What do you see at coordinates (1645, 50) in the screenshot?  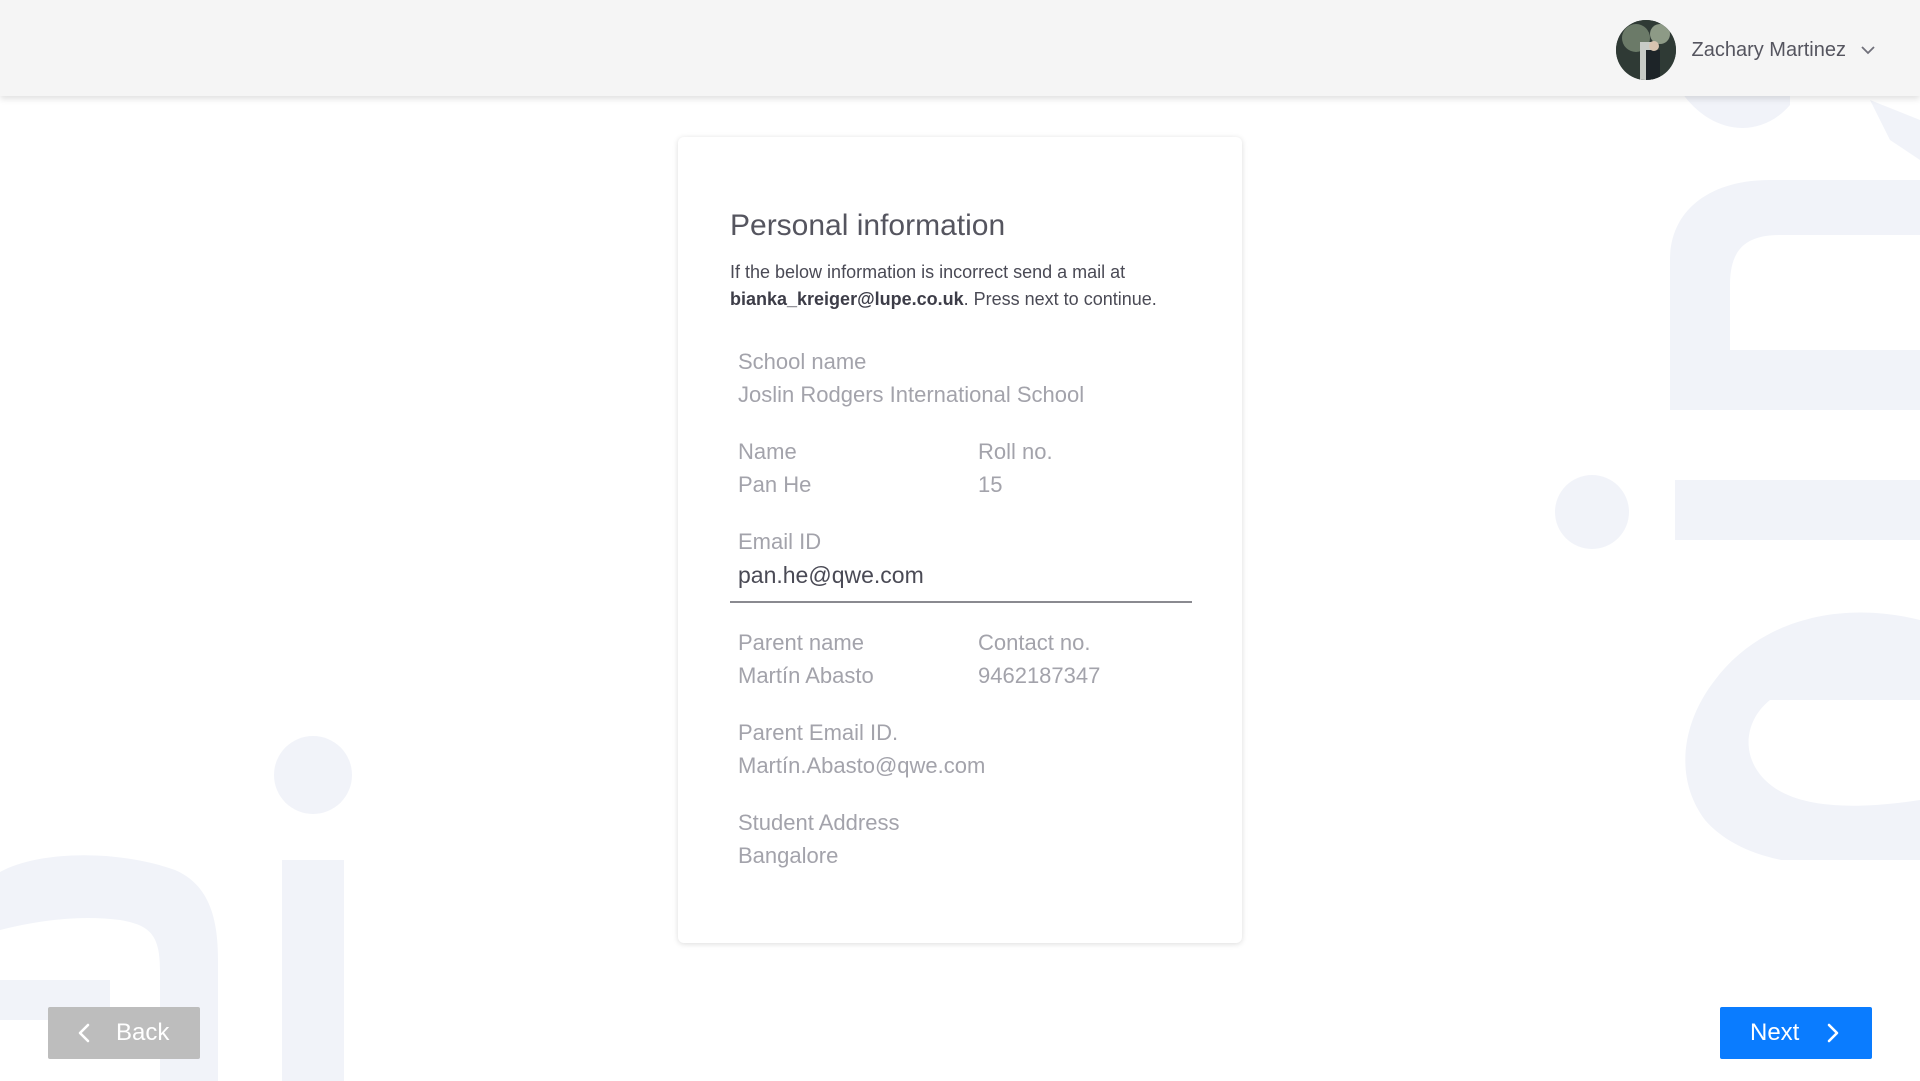 I see `avatar` at bounding box center [1645, 50].